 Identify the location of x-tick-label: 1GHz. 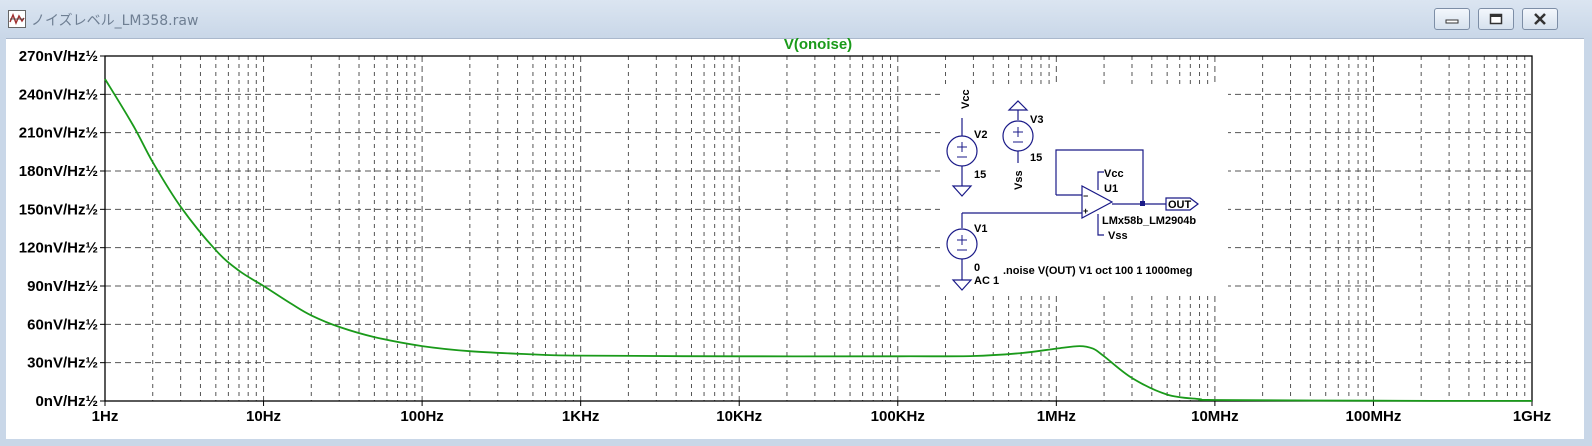
(1532, 416).